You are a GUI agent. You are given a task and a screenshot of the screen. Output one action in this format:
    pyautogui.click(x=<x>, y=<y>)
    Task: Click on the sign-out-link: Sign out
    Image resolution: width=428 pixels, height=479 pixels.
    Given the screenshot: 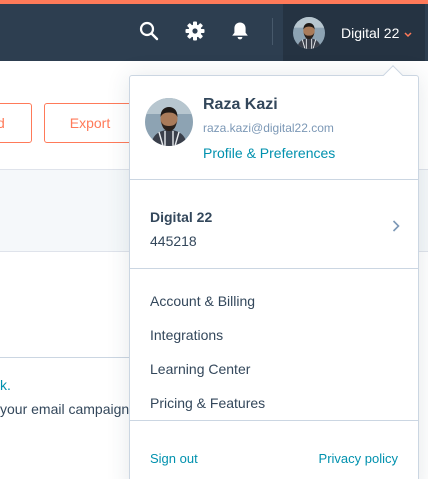 What is the action you would take?
    pyautogui.click(x=174, y=458)
    